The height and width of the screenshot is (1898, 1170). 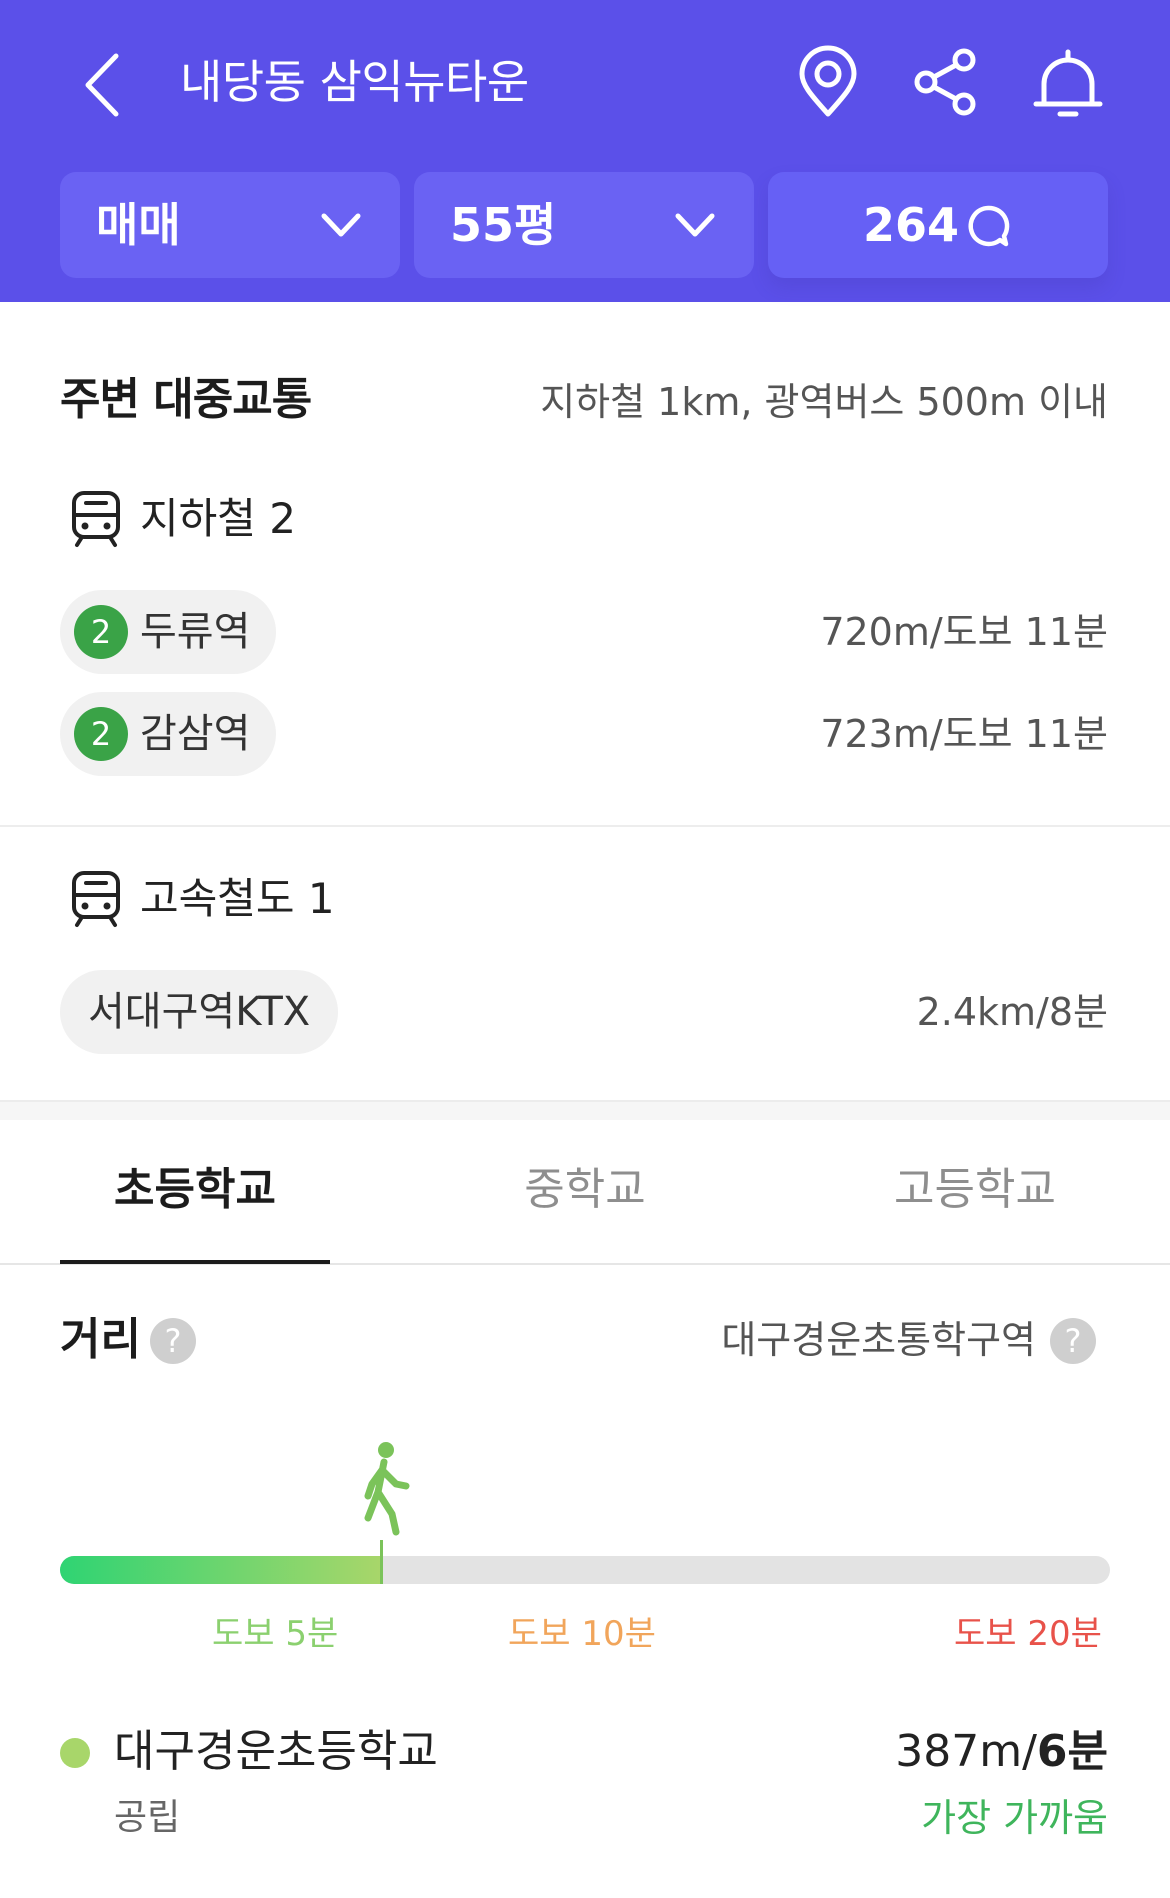 I want to click on scale-label-20min: 도보 20분, so click(x=1028, y=1634).